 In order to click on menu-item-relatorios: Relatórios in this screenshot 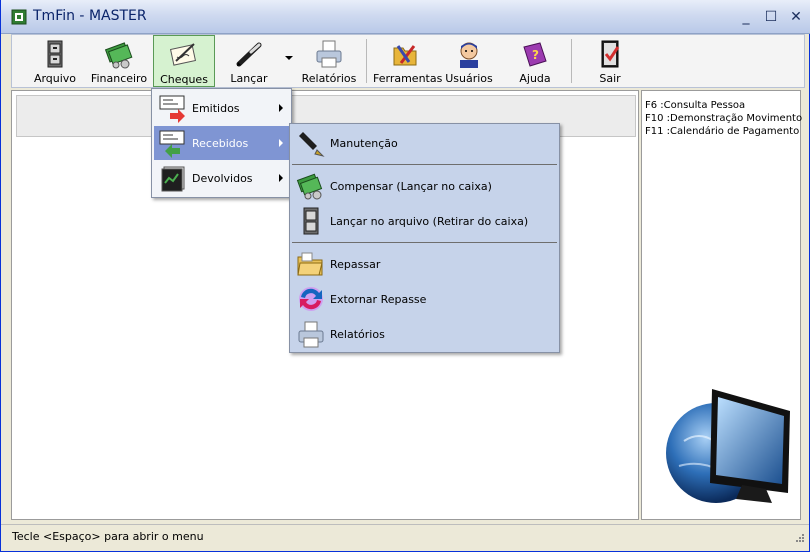, I will do `click(424, 334)`.